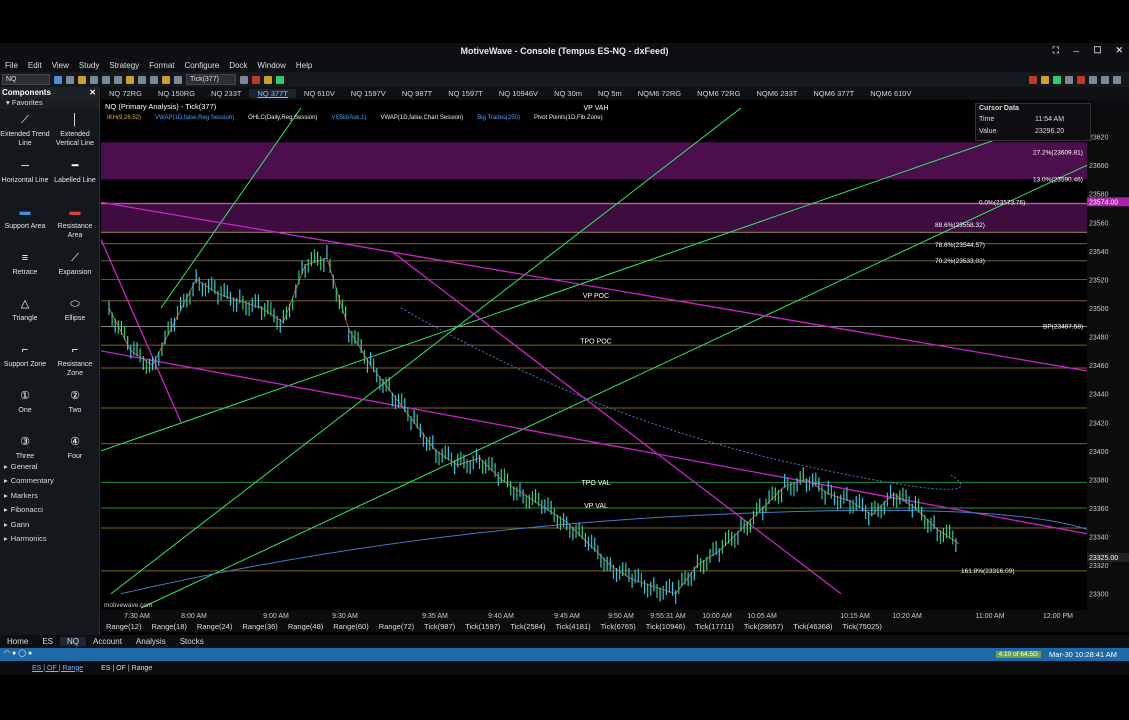  I want to click on bar-size-option: Tick(17711), so click(714, 626).